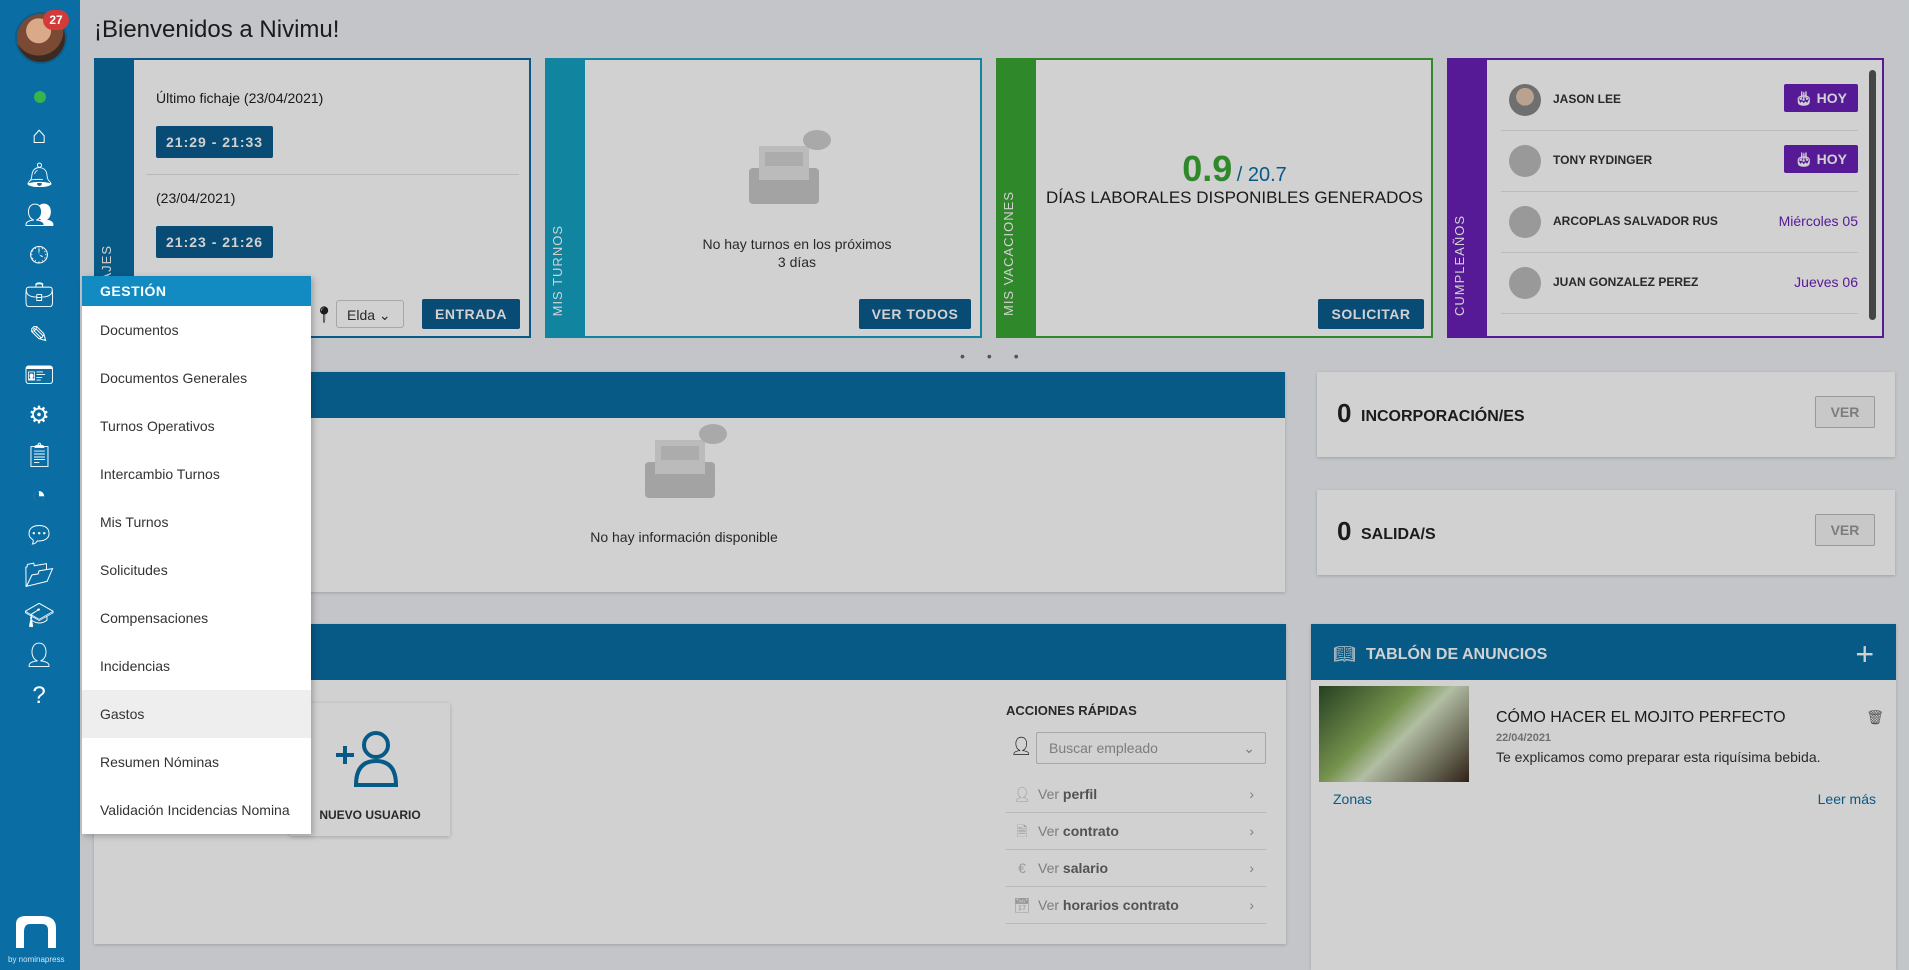 Image resolution: width=1909 pixels, height=970 pixels. Describe the element at coordinates (1524, 738) in the screenshot. I see `post-date: 22/04/2021` at that location.